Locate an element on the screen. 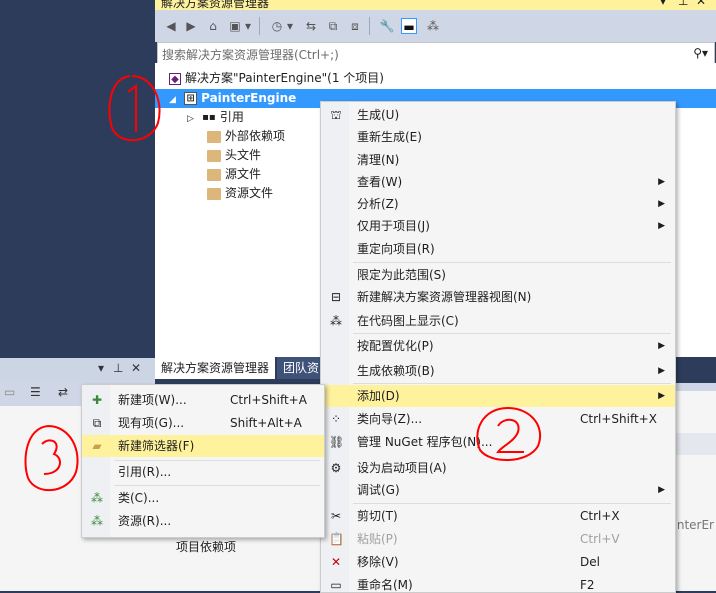 The width and height of the screenshot is (716, 593). menu-item-paste: 📋 粘贴(P) Ctrl+V is located at coordinates (498, 539).